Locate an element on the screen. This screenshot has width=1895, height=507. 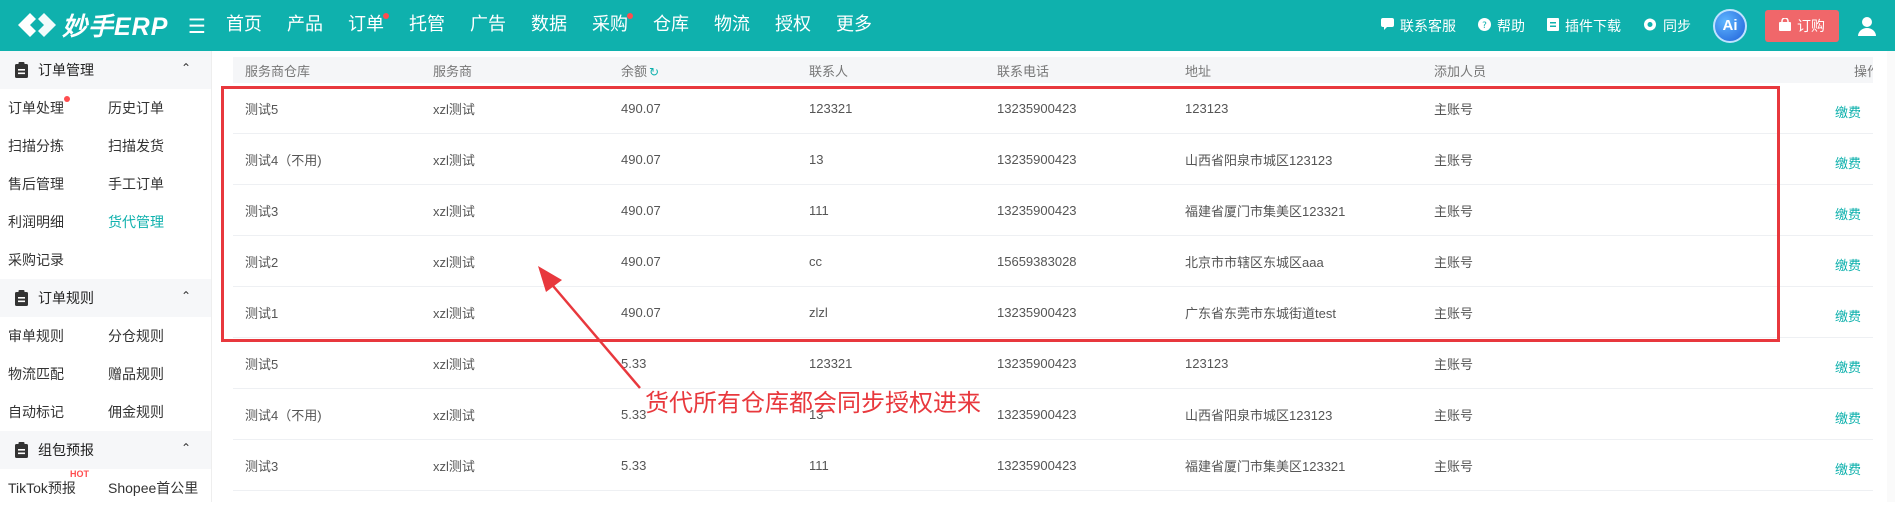
table-cell: 测试4（不用) is located at coordinates (283, 415).